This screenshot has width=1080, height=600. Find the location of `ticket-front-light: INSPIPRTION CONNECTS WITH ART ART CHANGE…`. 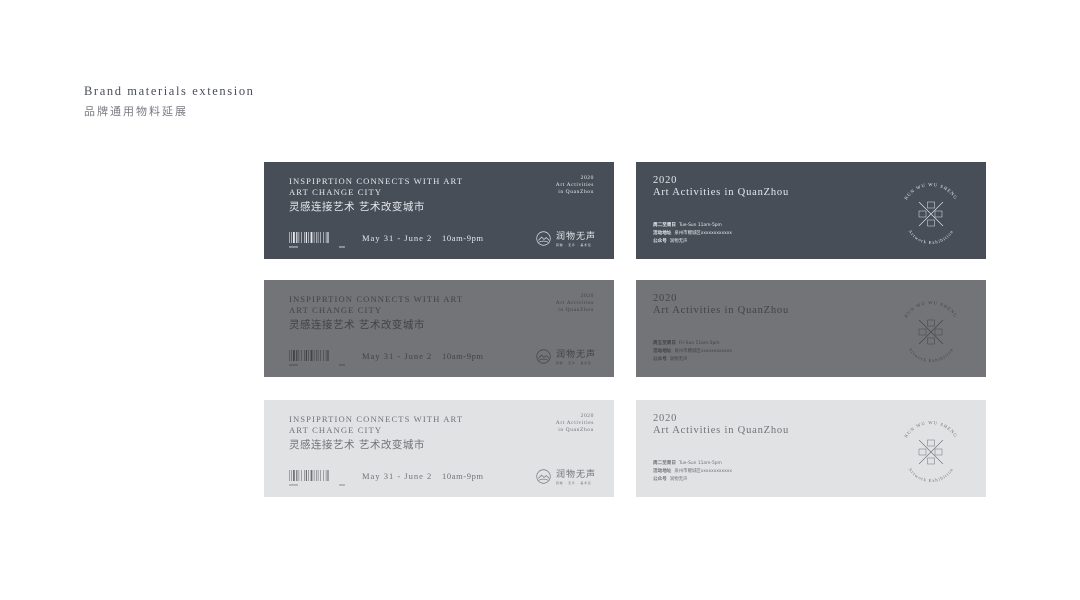

ticket-front-light: INSPIPRTION CONNECTS WITH ART ART CHANGE… is located at coordinates (439, 448).